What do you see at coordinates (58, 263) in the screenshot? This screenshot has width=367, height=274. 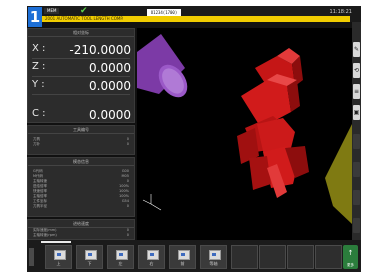 I see `button-label: 上` at bounding box center [58, 263].